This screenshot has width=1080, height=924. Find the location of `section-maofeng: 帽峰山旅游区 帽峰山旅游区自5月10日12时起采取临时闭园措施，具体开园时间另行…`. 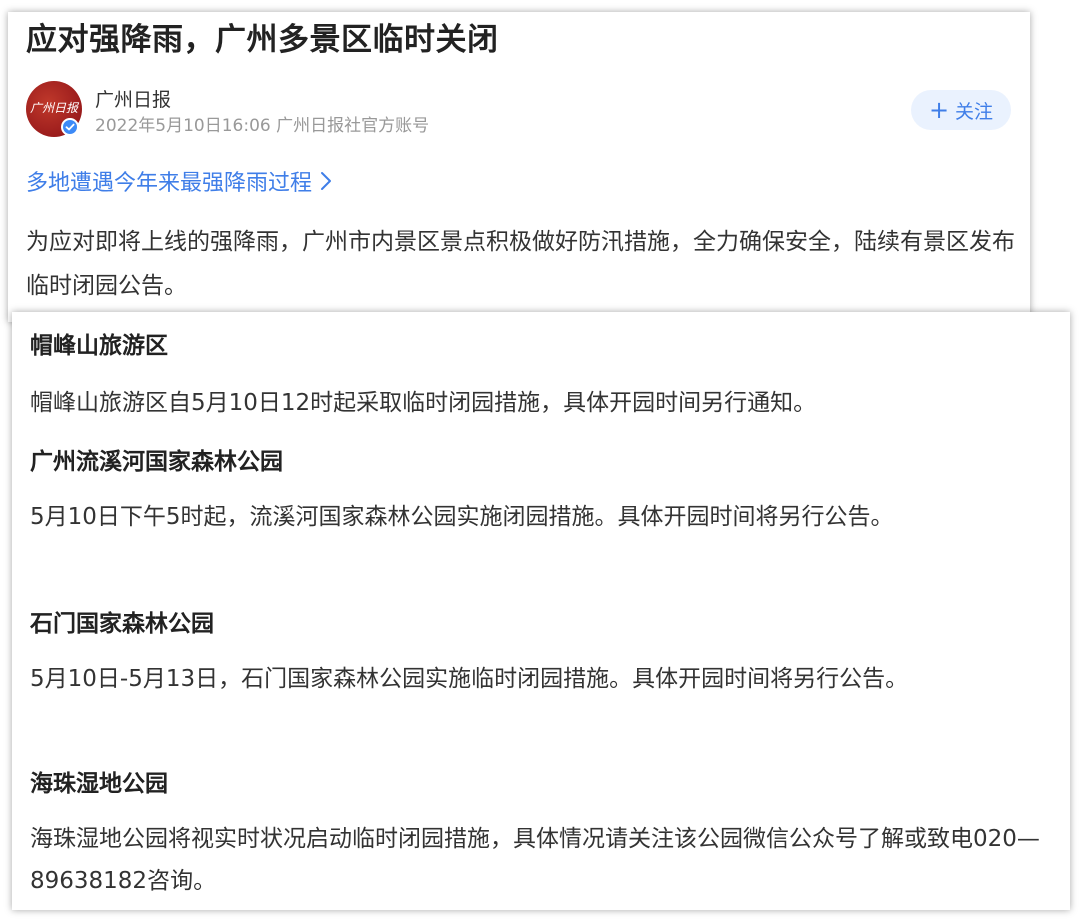

section-maofeng: 帽峰山旅游区 帽峰山旅游区自5月10日12时起采取临时闭园措施，具体开园时间另行… is located at coordinates (535, 375).